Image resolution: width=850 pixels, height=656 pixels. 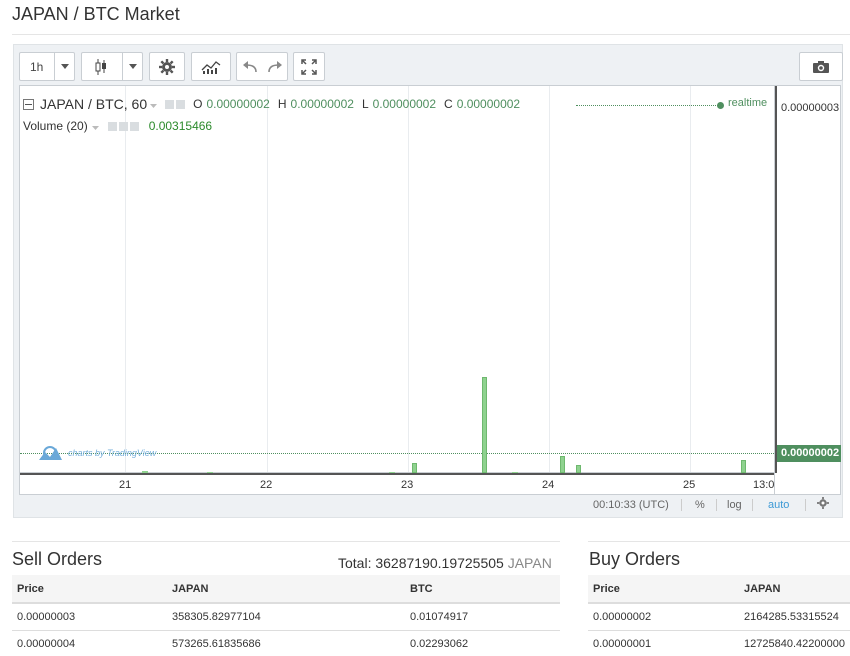 What do you see at coordinates (529, 563) in the screenshot?
I see `sell-total-unit: JAPAN` at bounding box center [529, 563].